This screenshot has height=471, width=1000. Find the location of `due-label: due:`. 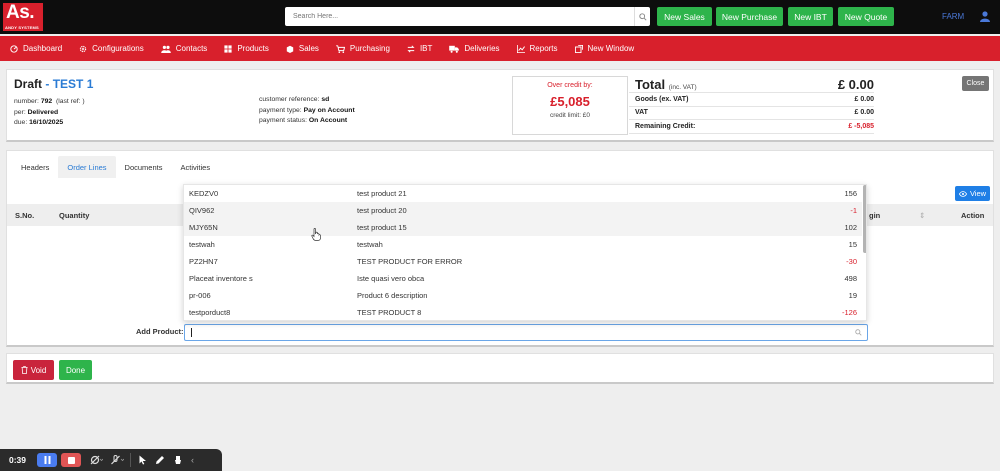

due-label: due: is located at coordinates (21, 122).